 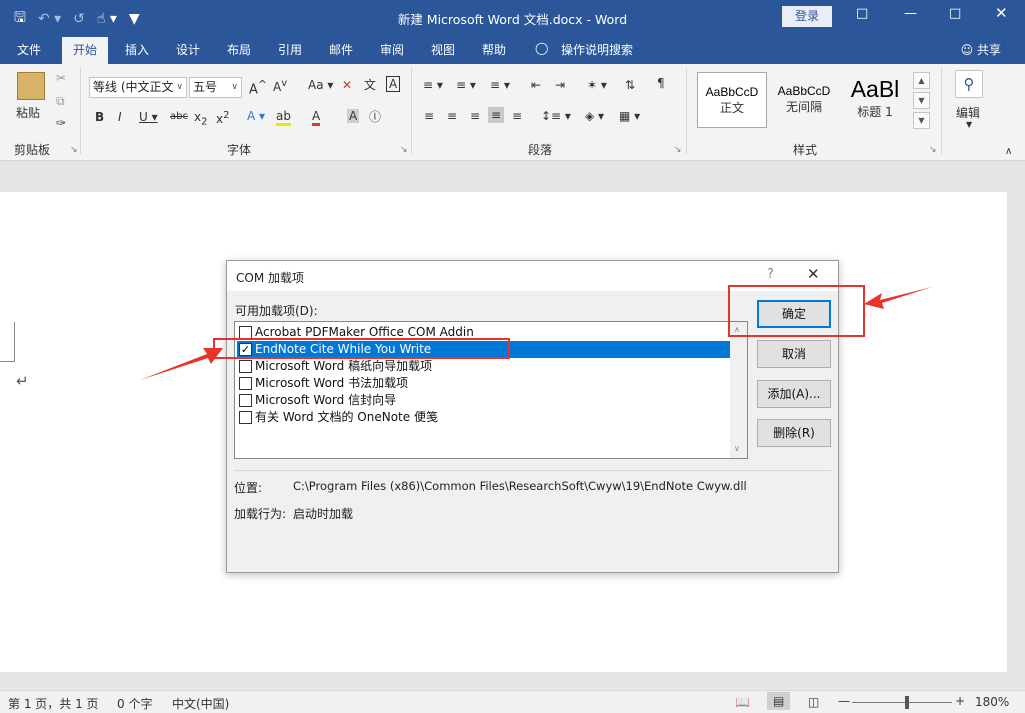 I want to click on help-button: ?, so click(x=770, y=274).